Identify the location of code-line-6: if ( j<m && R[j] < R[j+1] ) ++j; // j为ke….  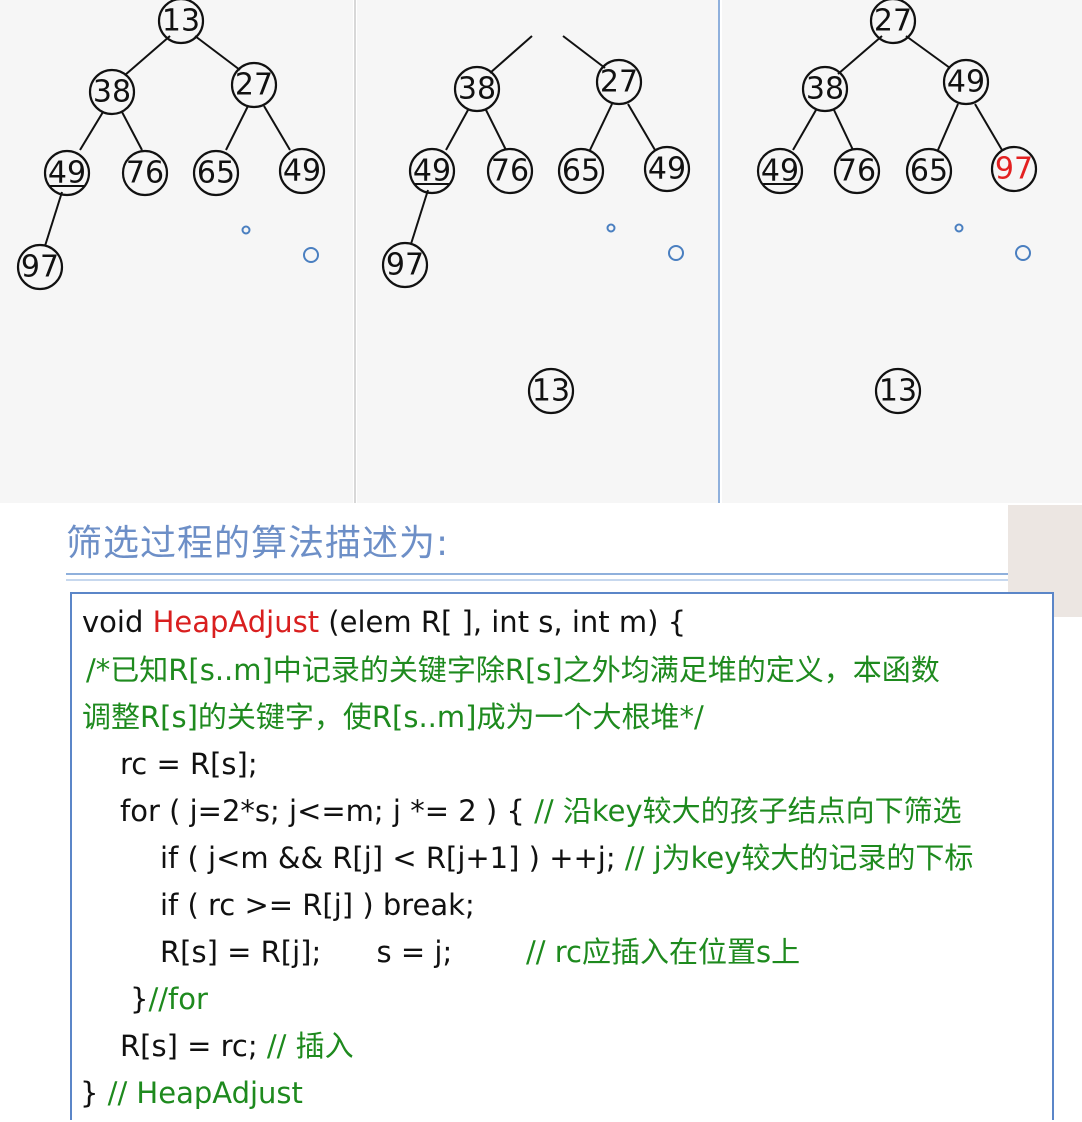
(567, 858).